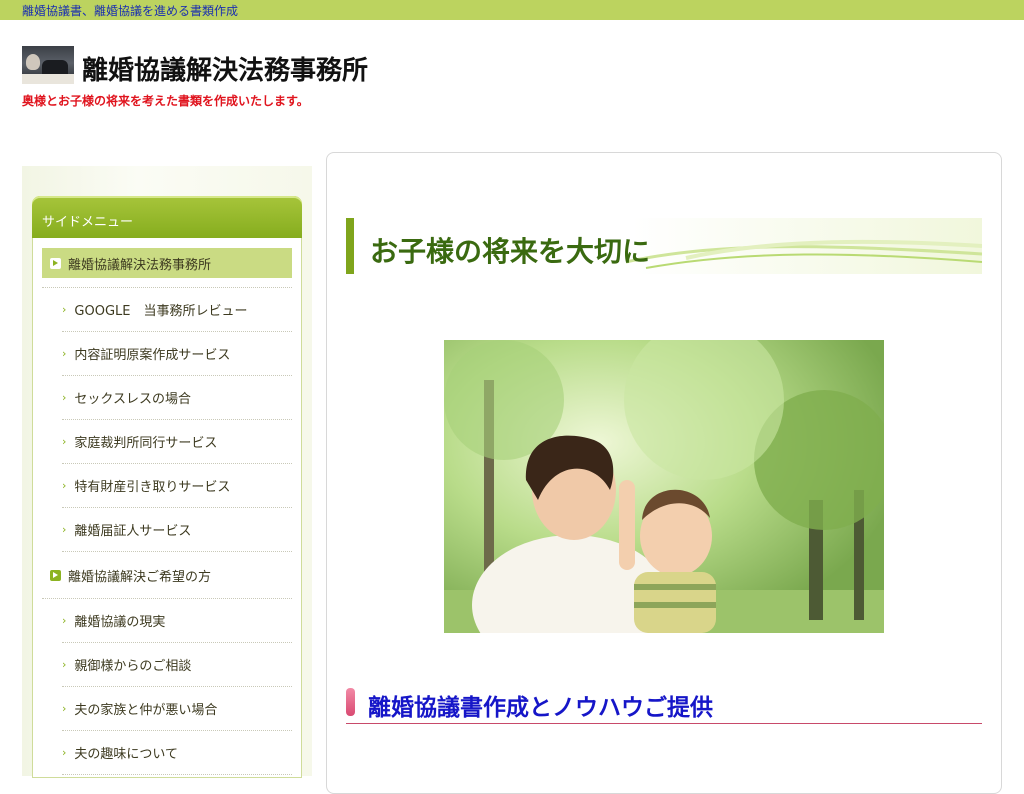 This screenshot has width=1024, height=794. I want to click on sidebar-item-inner: › 夫の家族と仲が悪い場合, so click(139, 708).